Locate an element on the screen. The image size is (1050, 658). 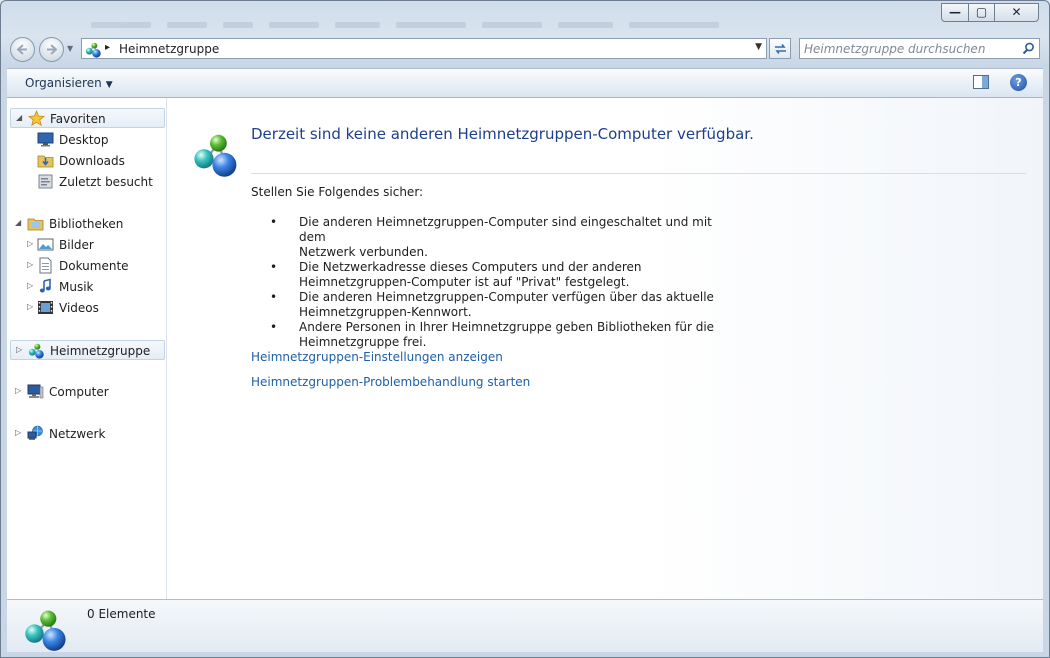
recent-pages-dropdown: ▼ is located at coordinates (70, 48).